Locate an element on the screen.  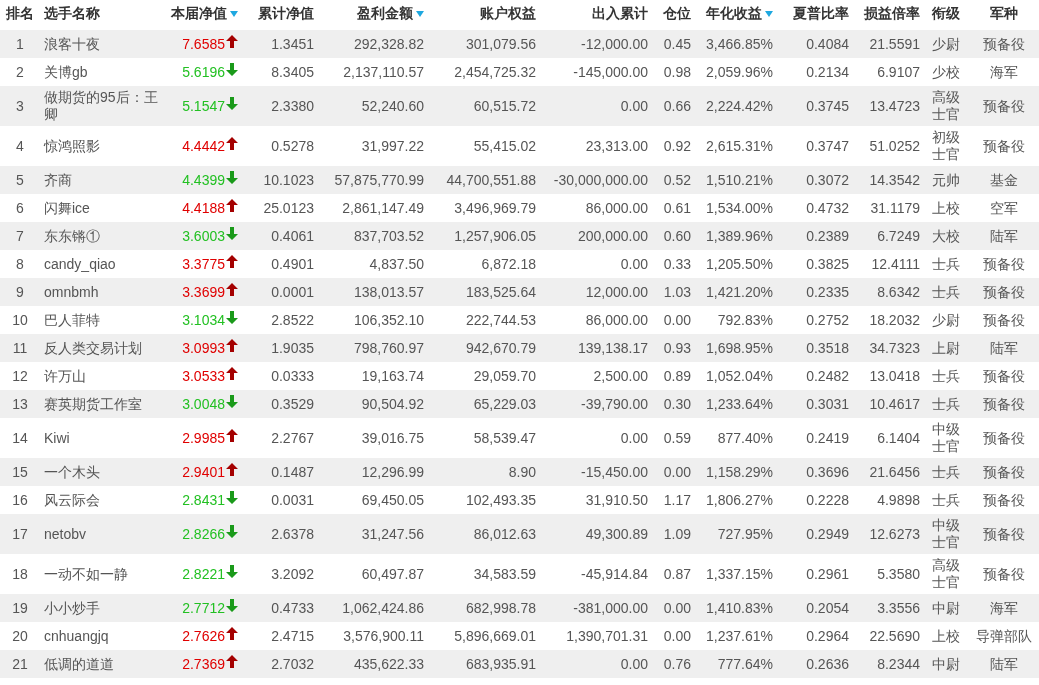
column-header: 仓位 is located at coordinates (677, 12).